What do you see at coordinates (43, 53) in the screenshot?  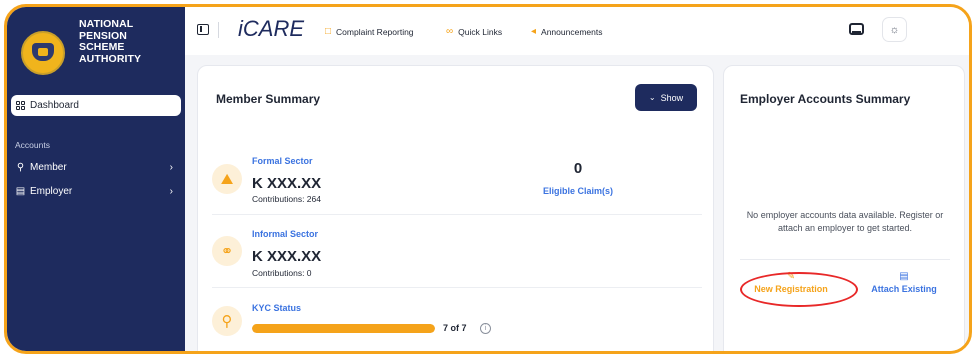 I see `napsa-logo-icon` at bounding box center [43, 53].